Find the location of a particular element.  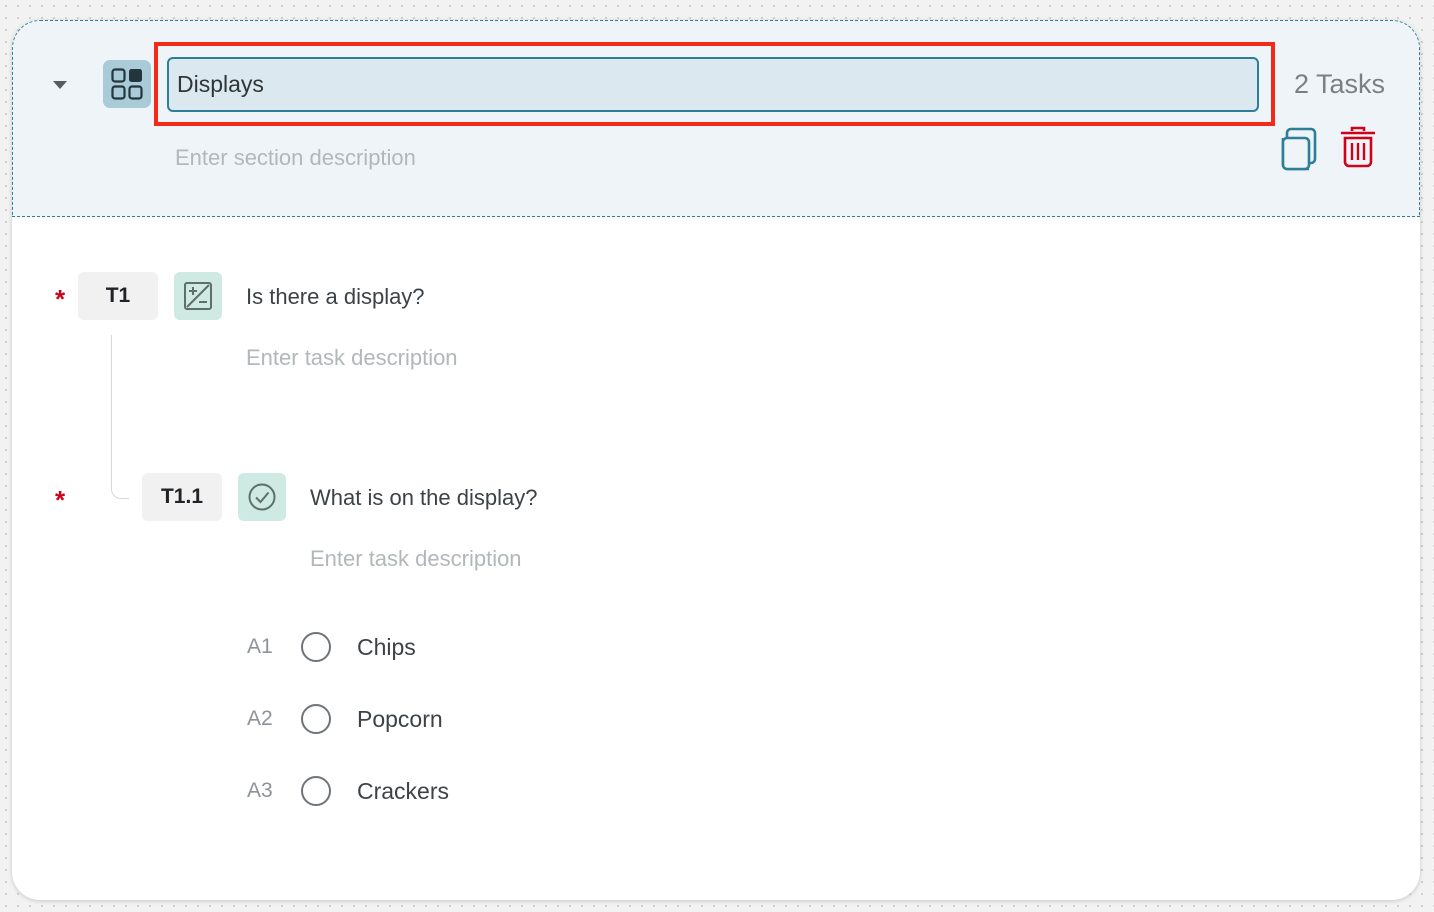

task-id-badge: T1.1 is located at coordinates (182, 497).